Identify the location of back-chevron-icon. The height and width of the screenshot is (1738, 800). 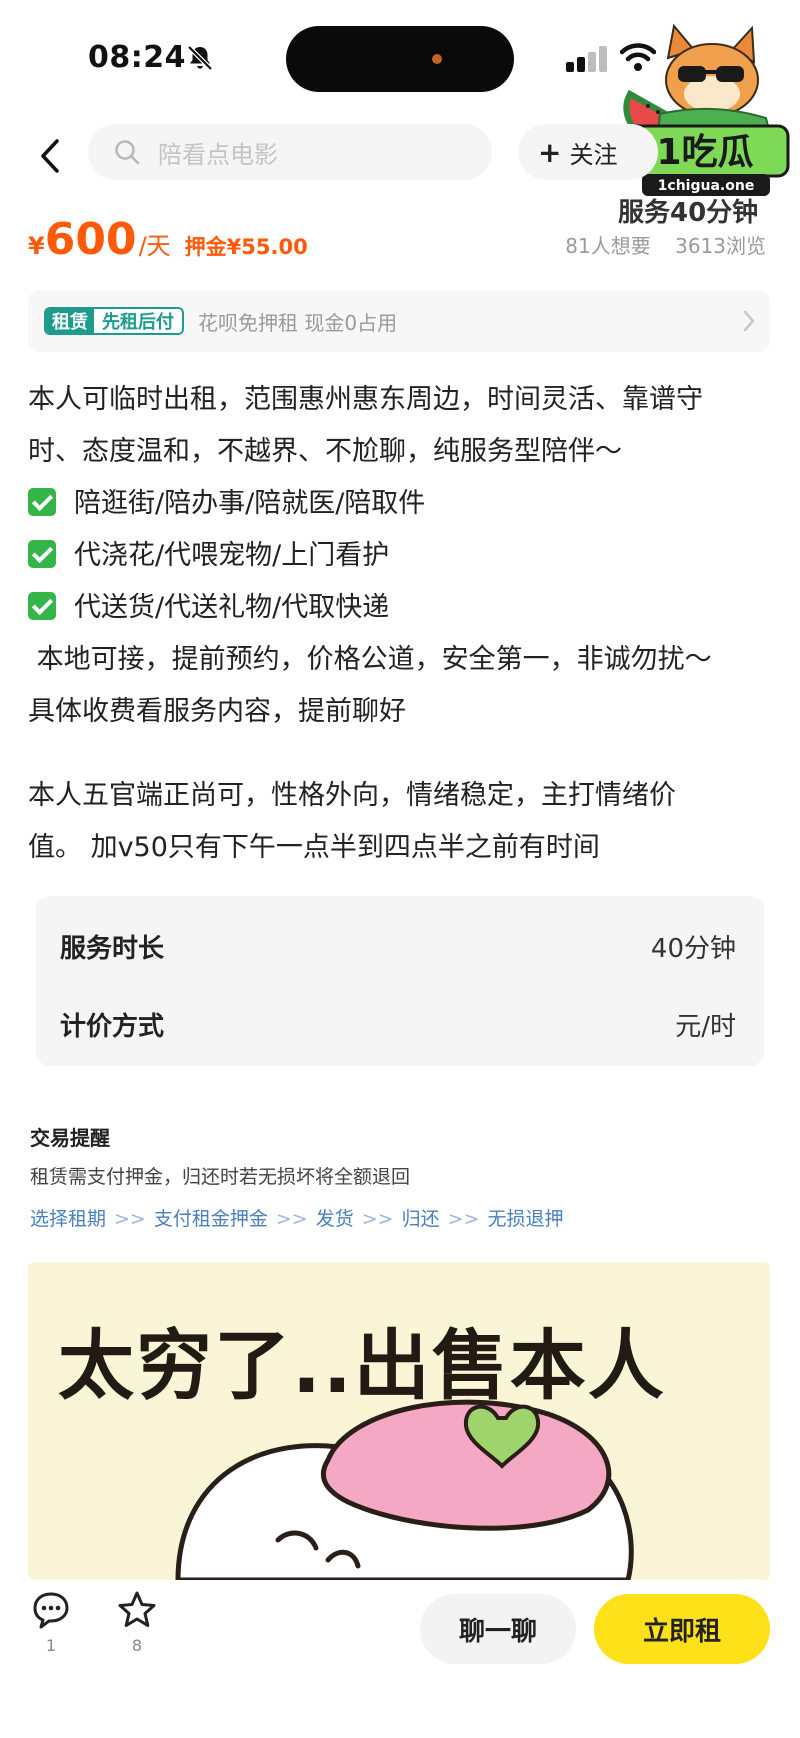
(50, 156).